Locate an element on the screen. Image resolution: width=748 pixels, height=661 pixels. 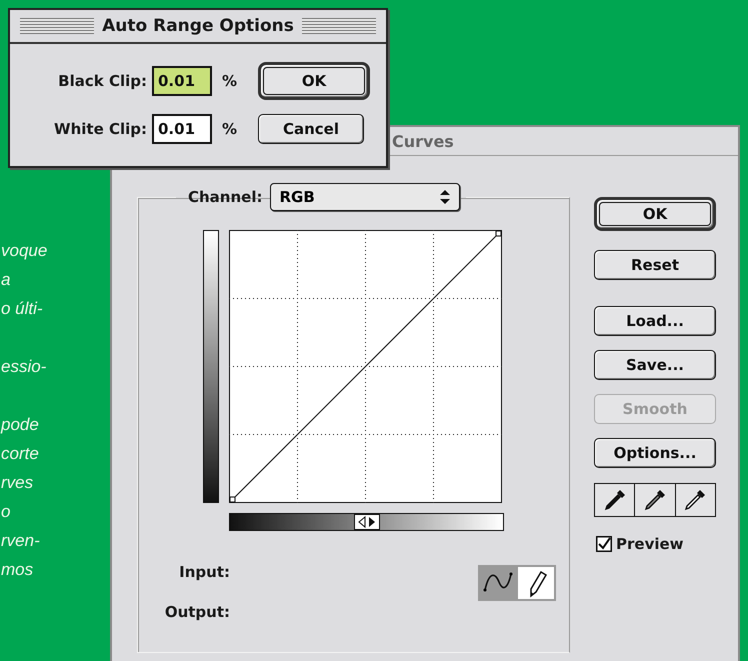
window-title: Auto Range Options is located at coordinates (198, 26).